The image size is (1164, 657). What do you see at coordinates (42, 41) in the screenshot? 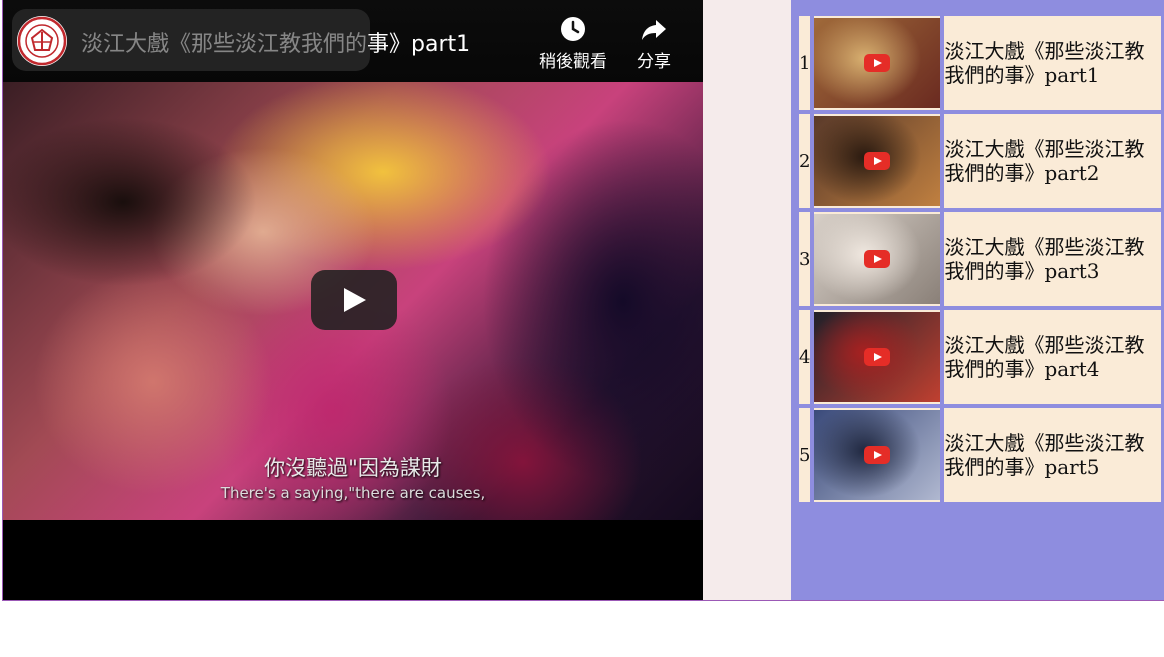
I see `channel-logo-icon` at bounding box center [42, 41].